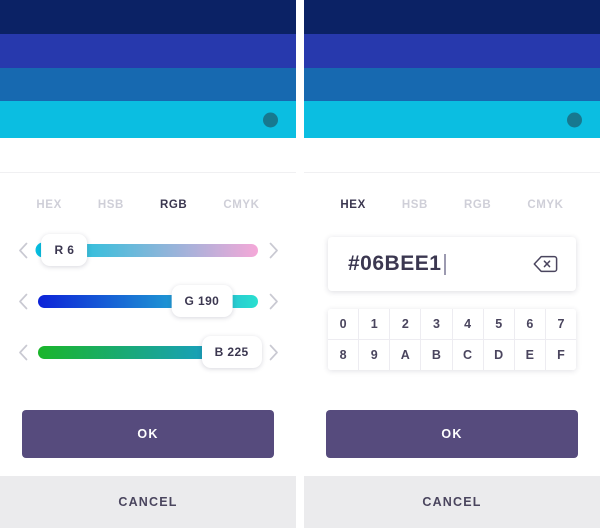 This screenshot has height=528, width=600. Describe the element at coordinates (530, 355) in the screenshot. I see `hex-key-e: E` at that location.